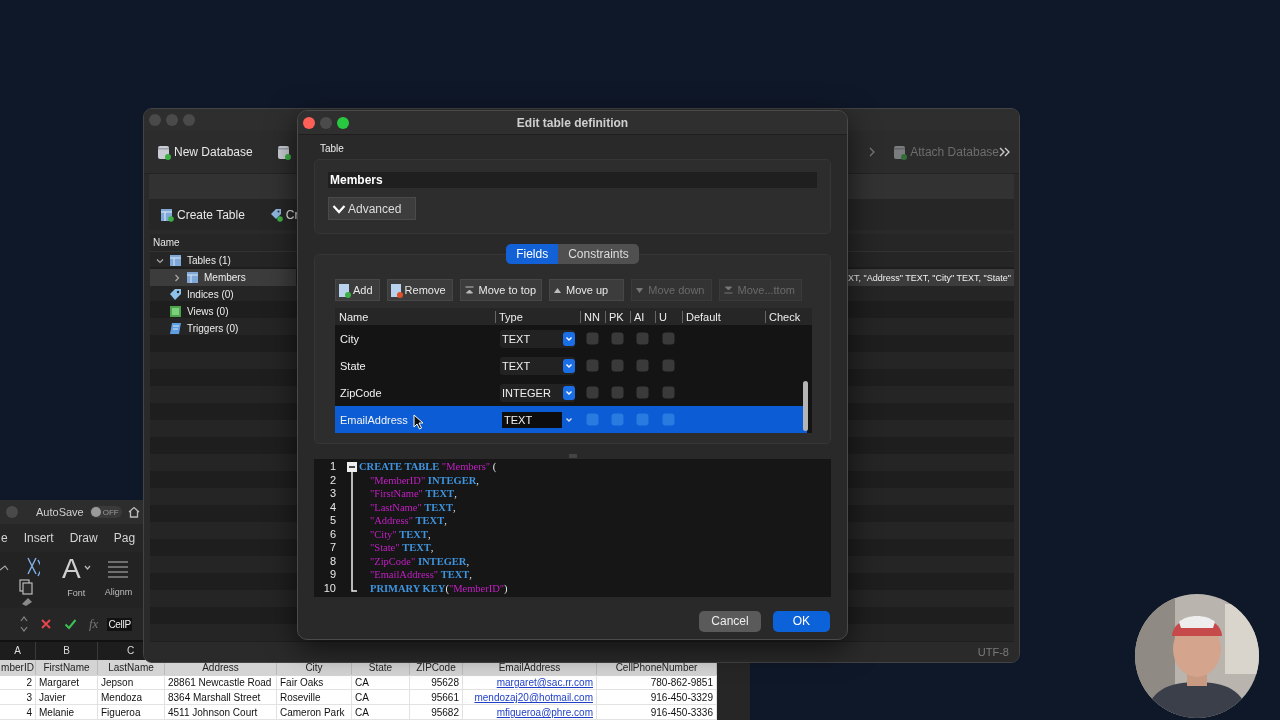 The width and height of the screenshot is (1280, 720). Describe the element at coordinates (730, 621) in the screenshot. I see `cancel-button: Cancel` at that location.